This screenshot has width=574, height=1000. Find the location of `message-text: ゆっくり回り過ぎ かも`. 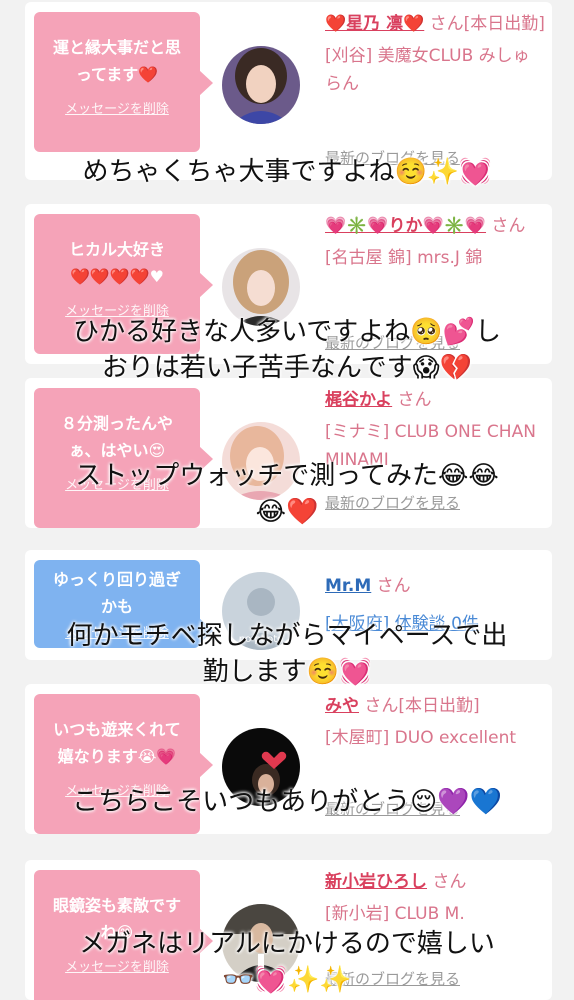

message-text: ゆっくり回り過ぎ かも is located at coordinates (116, 593).